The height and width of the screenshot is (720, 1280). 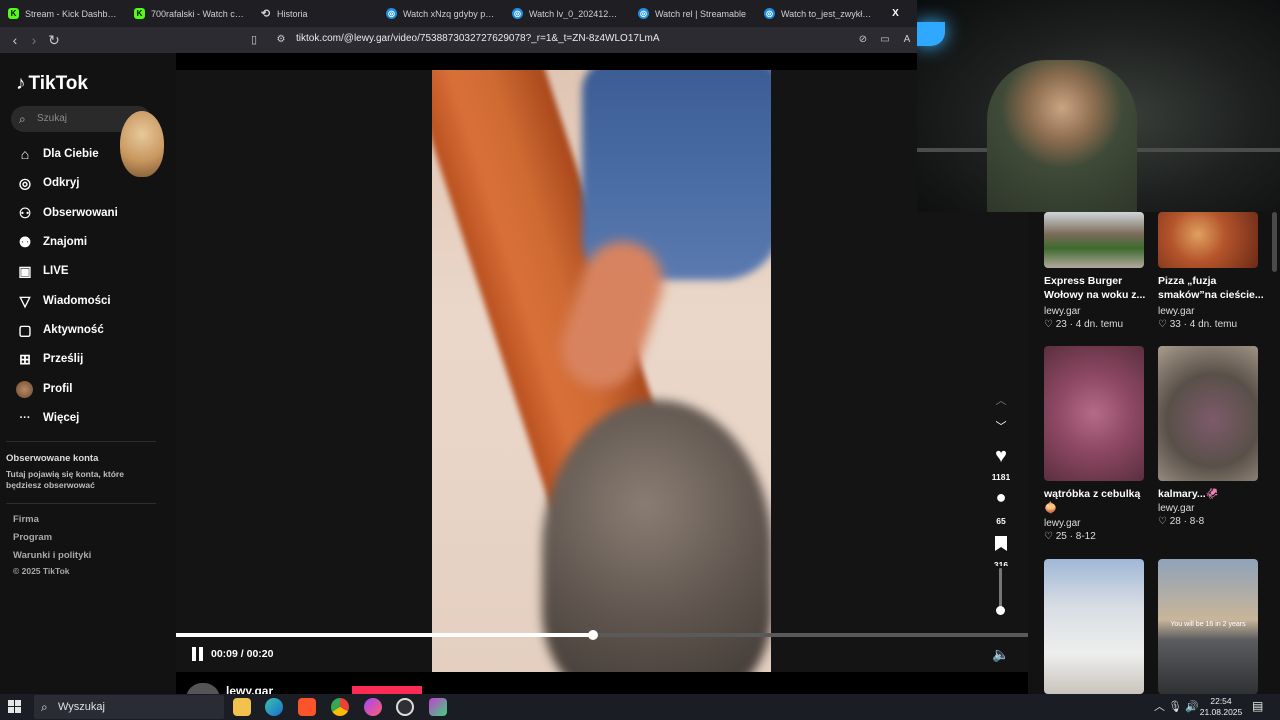 I want to click on video-likes: 28, so click(x=1175, y=521).